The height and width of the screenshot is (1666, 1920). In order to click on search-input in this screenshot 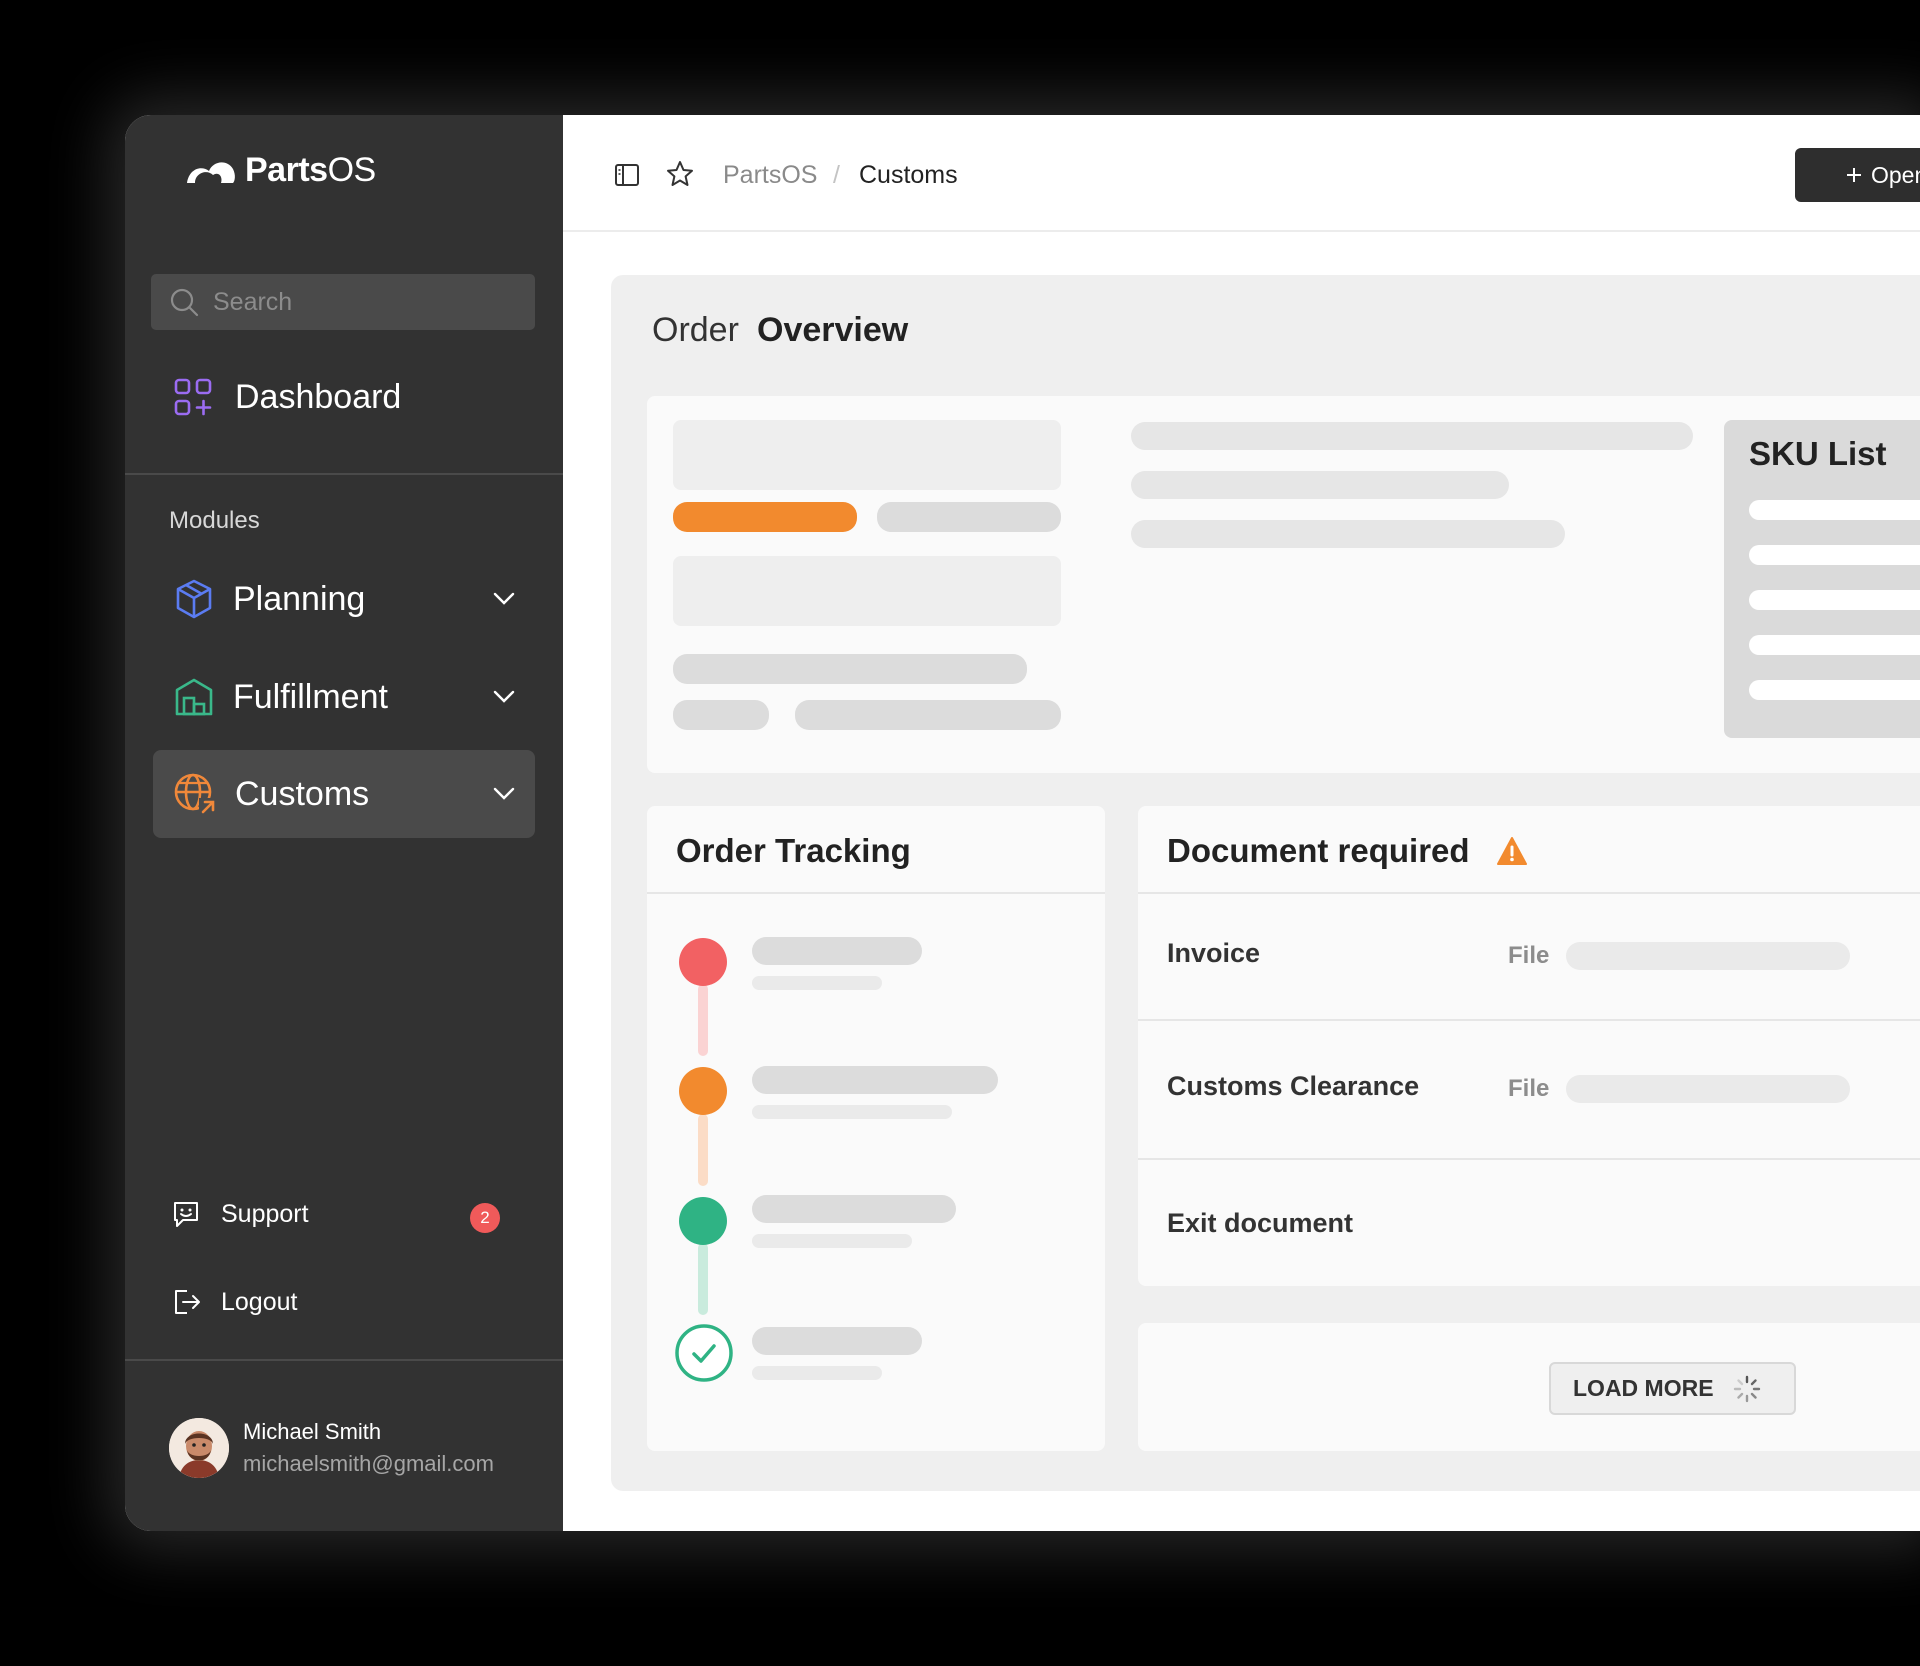, I will do `click(363, 302)`.